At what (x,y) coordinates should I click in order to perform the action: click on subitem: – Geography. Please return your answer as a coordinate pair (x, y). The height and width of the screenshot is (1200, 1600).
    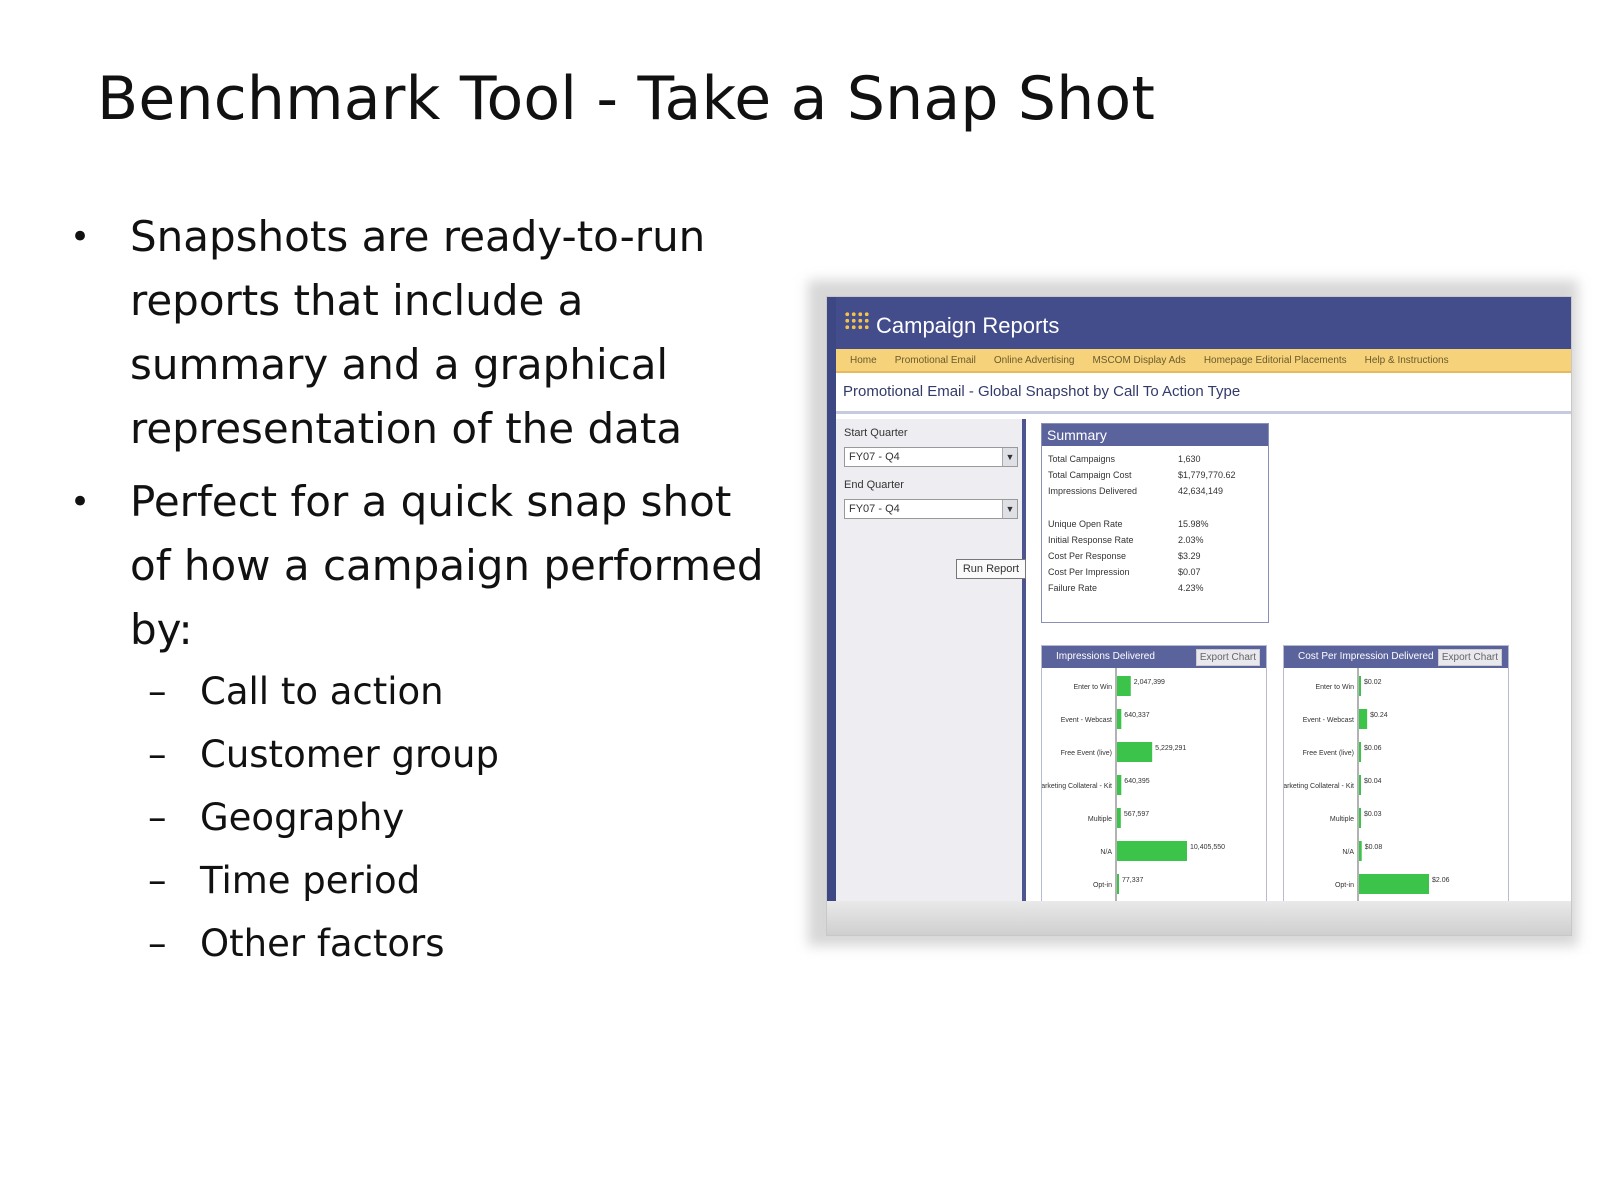
    Looking at the image, I should click on (276, 818).